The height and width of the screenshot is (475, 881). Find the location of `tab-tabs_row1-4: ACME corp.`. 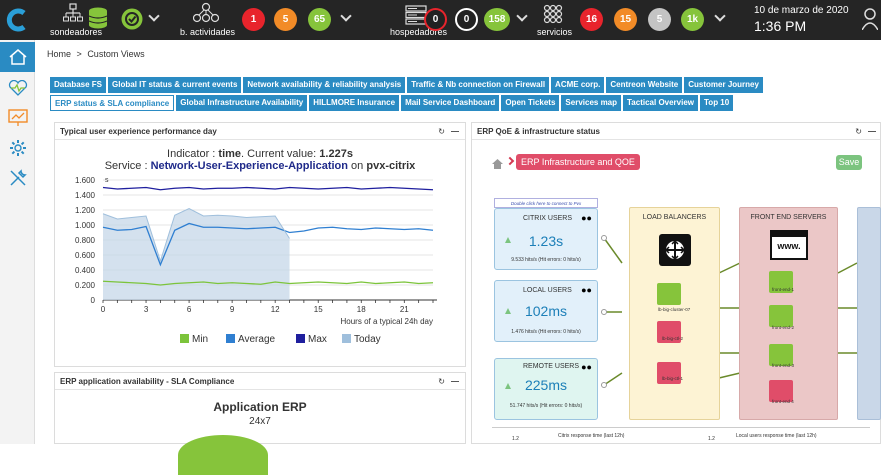

tab-tabs_row1-4: ACME corp. is located at coordinates (578, 85).